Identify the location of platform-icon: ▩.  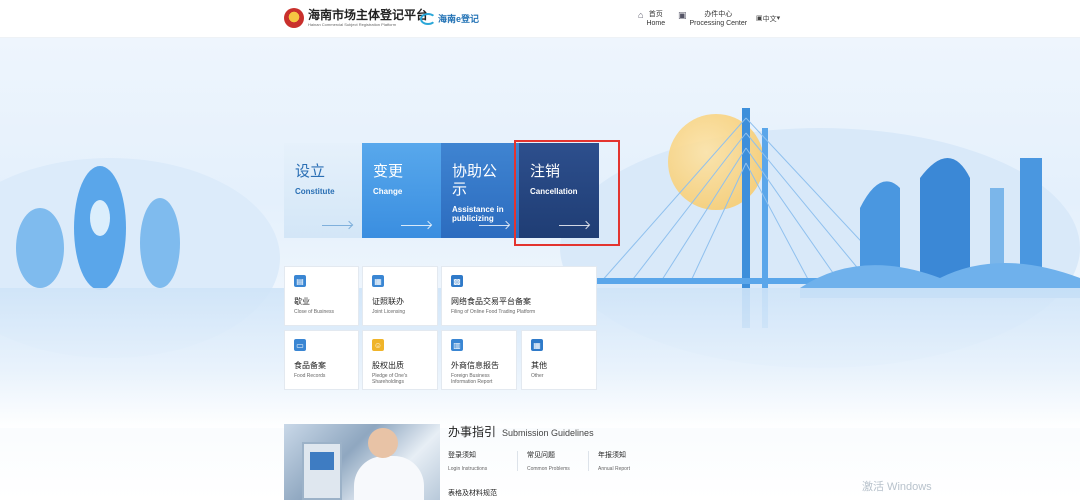
(457, 281).